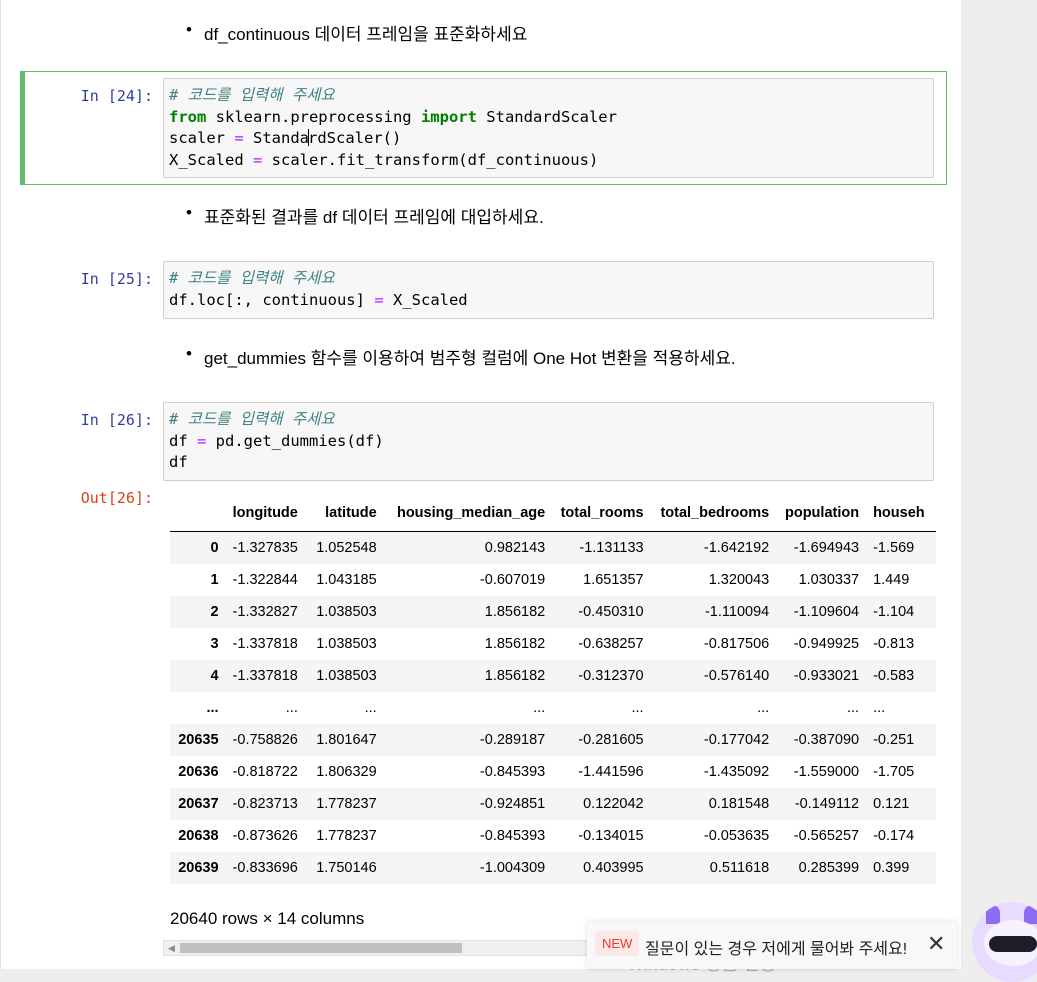  What do you see at coordinates (611, 612) in the screenshot?
I see `table-cell: -0.450310` at bounding box center [611, 612].